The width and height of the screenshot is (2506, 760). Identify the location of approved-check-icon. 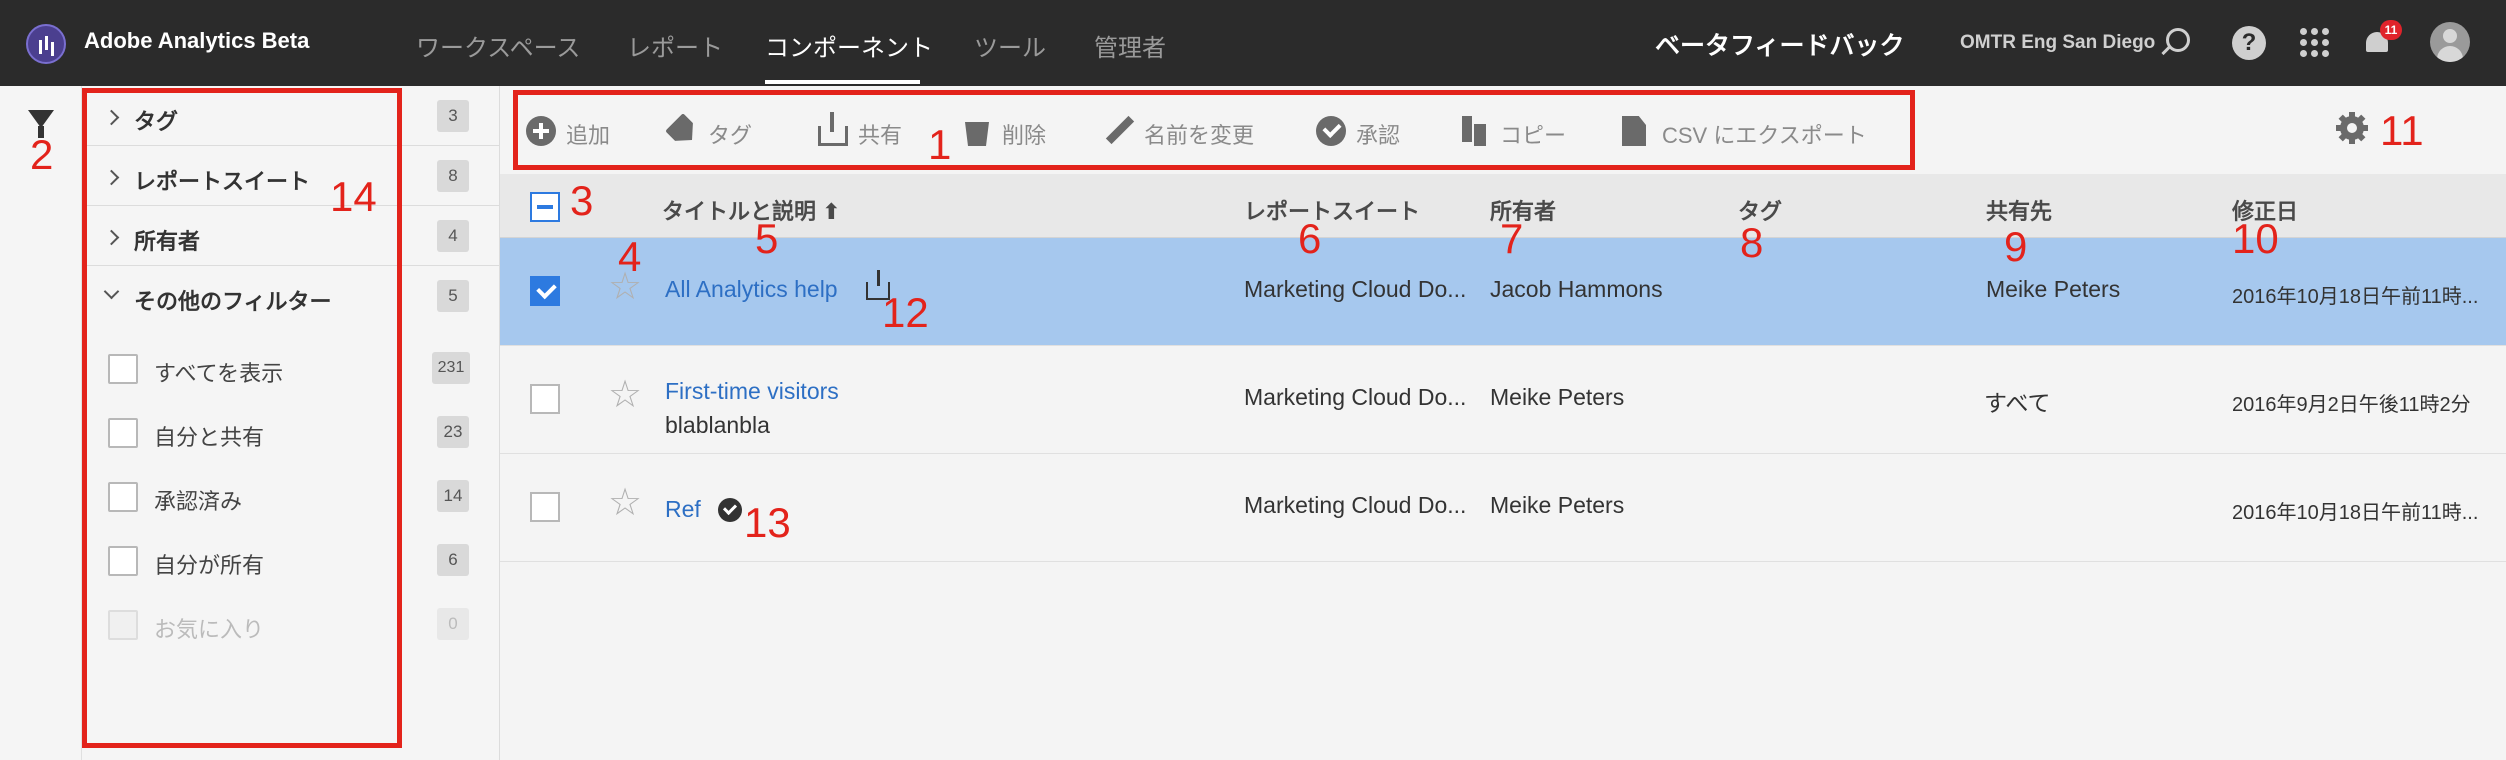
(730, 510).